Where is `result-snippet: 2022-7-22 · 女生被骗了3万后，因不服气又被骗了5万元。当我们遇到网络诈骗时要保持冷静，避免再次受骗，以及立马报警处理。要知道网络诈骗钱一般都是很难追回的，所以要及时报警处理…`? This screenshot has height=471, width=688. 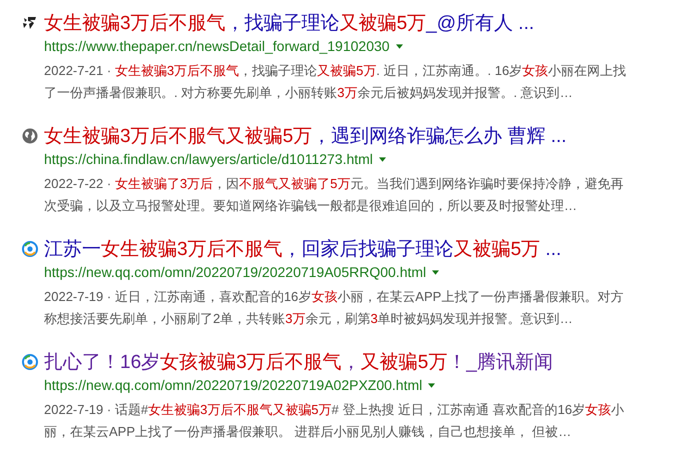 result-snippet: 2022-7-22 · 女生被骗了3万后，因不服气又被骗了5万元。当我们遇到网络诈骗时要保持冷静，避免再次受骗，以及立马报警处理。要知道网络诈骗钱一般都是很难追回的，所以要及时报警处理… is located at coordinates (334, 195).